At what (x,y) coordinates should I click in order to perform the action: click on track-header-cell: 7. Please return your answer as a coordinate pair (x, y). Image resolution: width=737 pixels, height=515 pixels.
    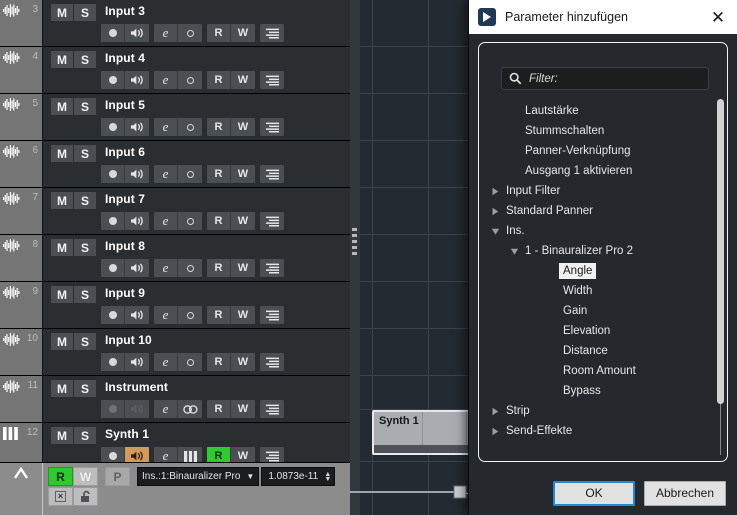
    Looking at the image, I should click on (21, 211).